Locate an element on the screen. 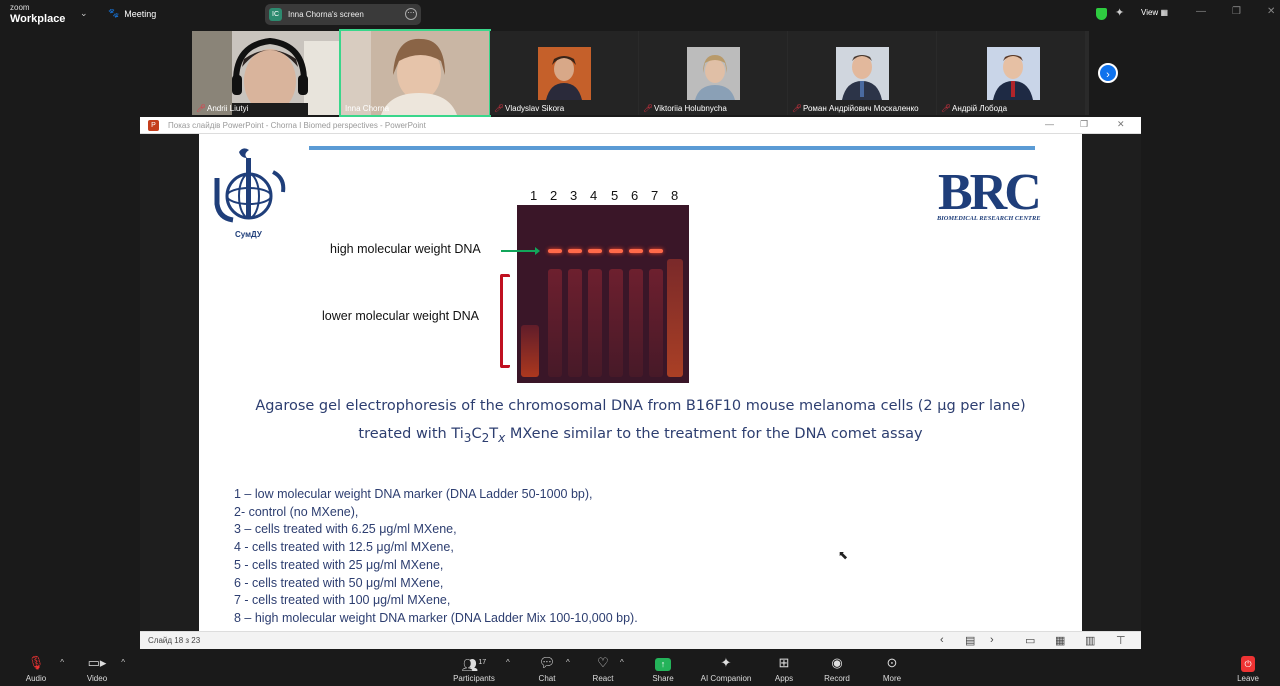  apps-button: ⊞ Apps is located at coordinates (784, 668).